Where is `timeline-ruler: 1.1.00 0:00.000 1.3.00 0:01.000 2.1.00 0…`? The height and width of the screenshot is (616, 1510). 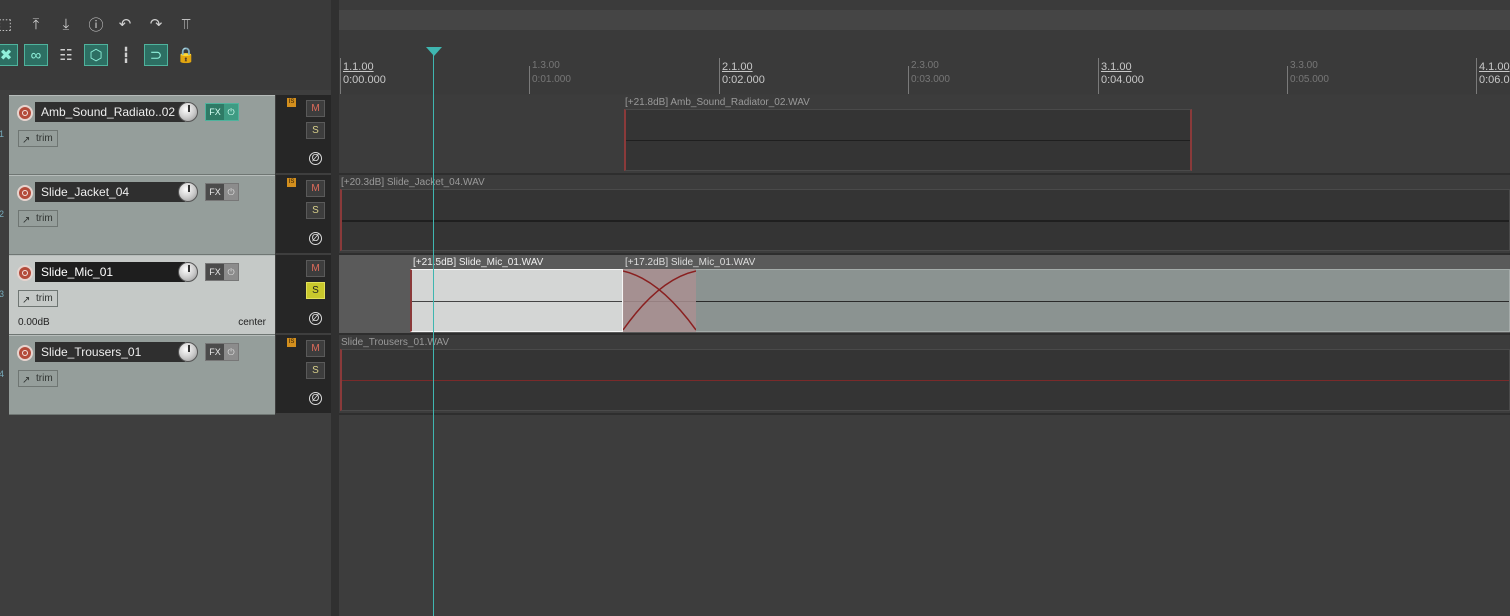
timeline-ruler: 1.1.00 0:00.000 1.3.00 0:01.000 2.1.00 0… is located at coordinates (924, 62).